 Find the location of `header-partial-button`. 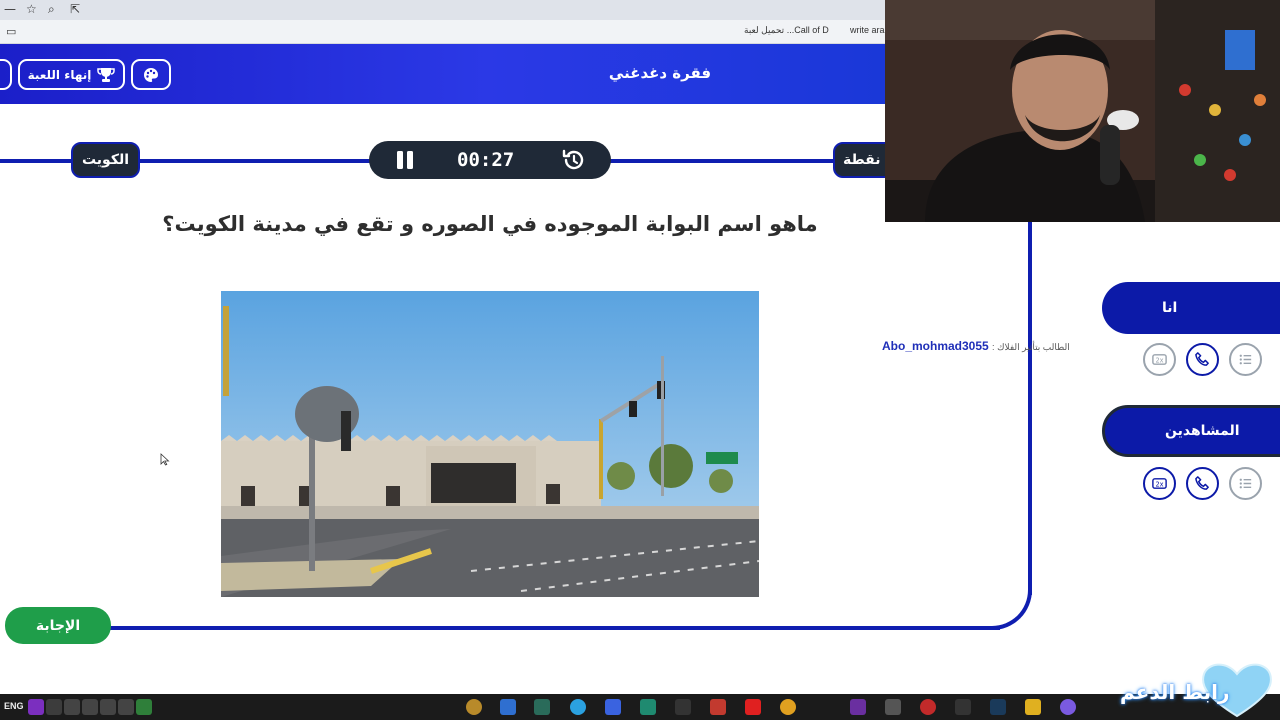

header-partial-button is located at coordinates (6, 74).